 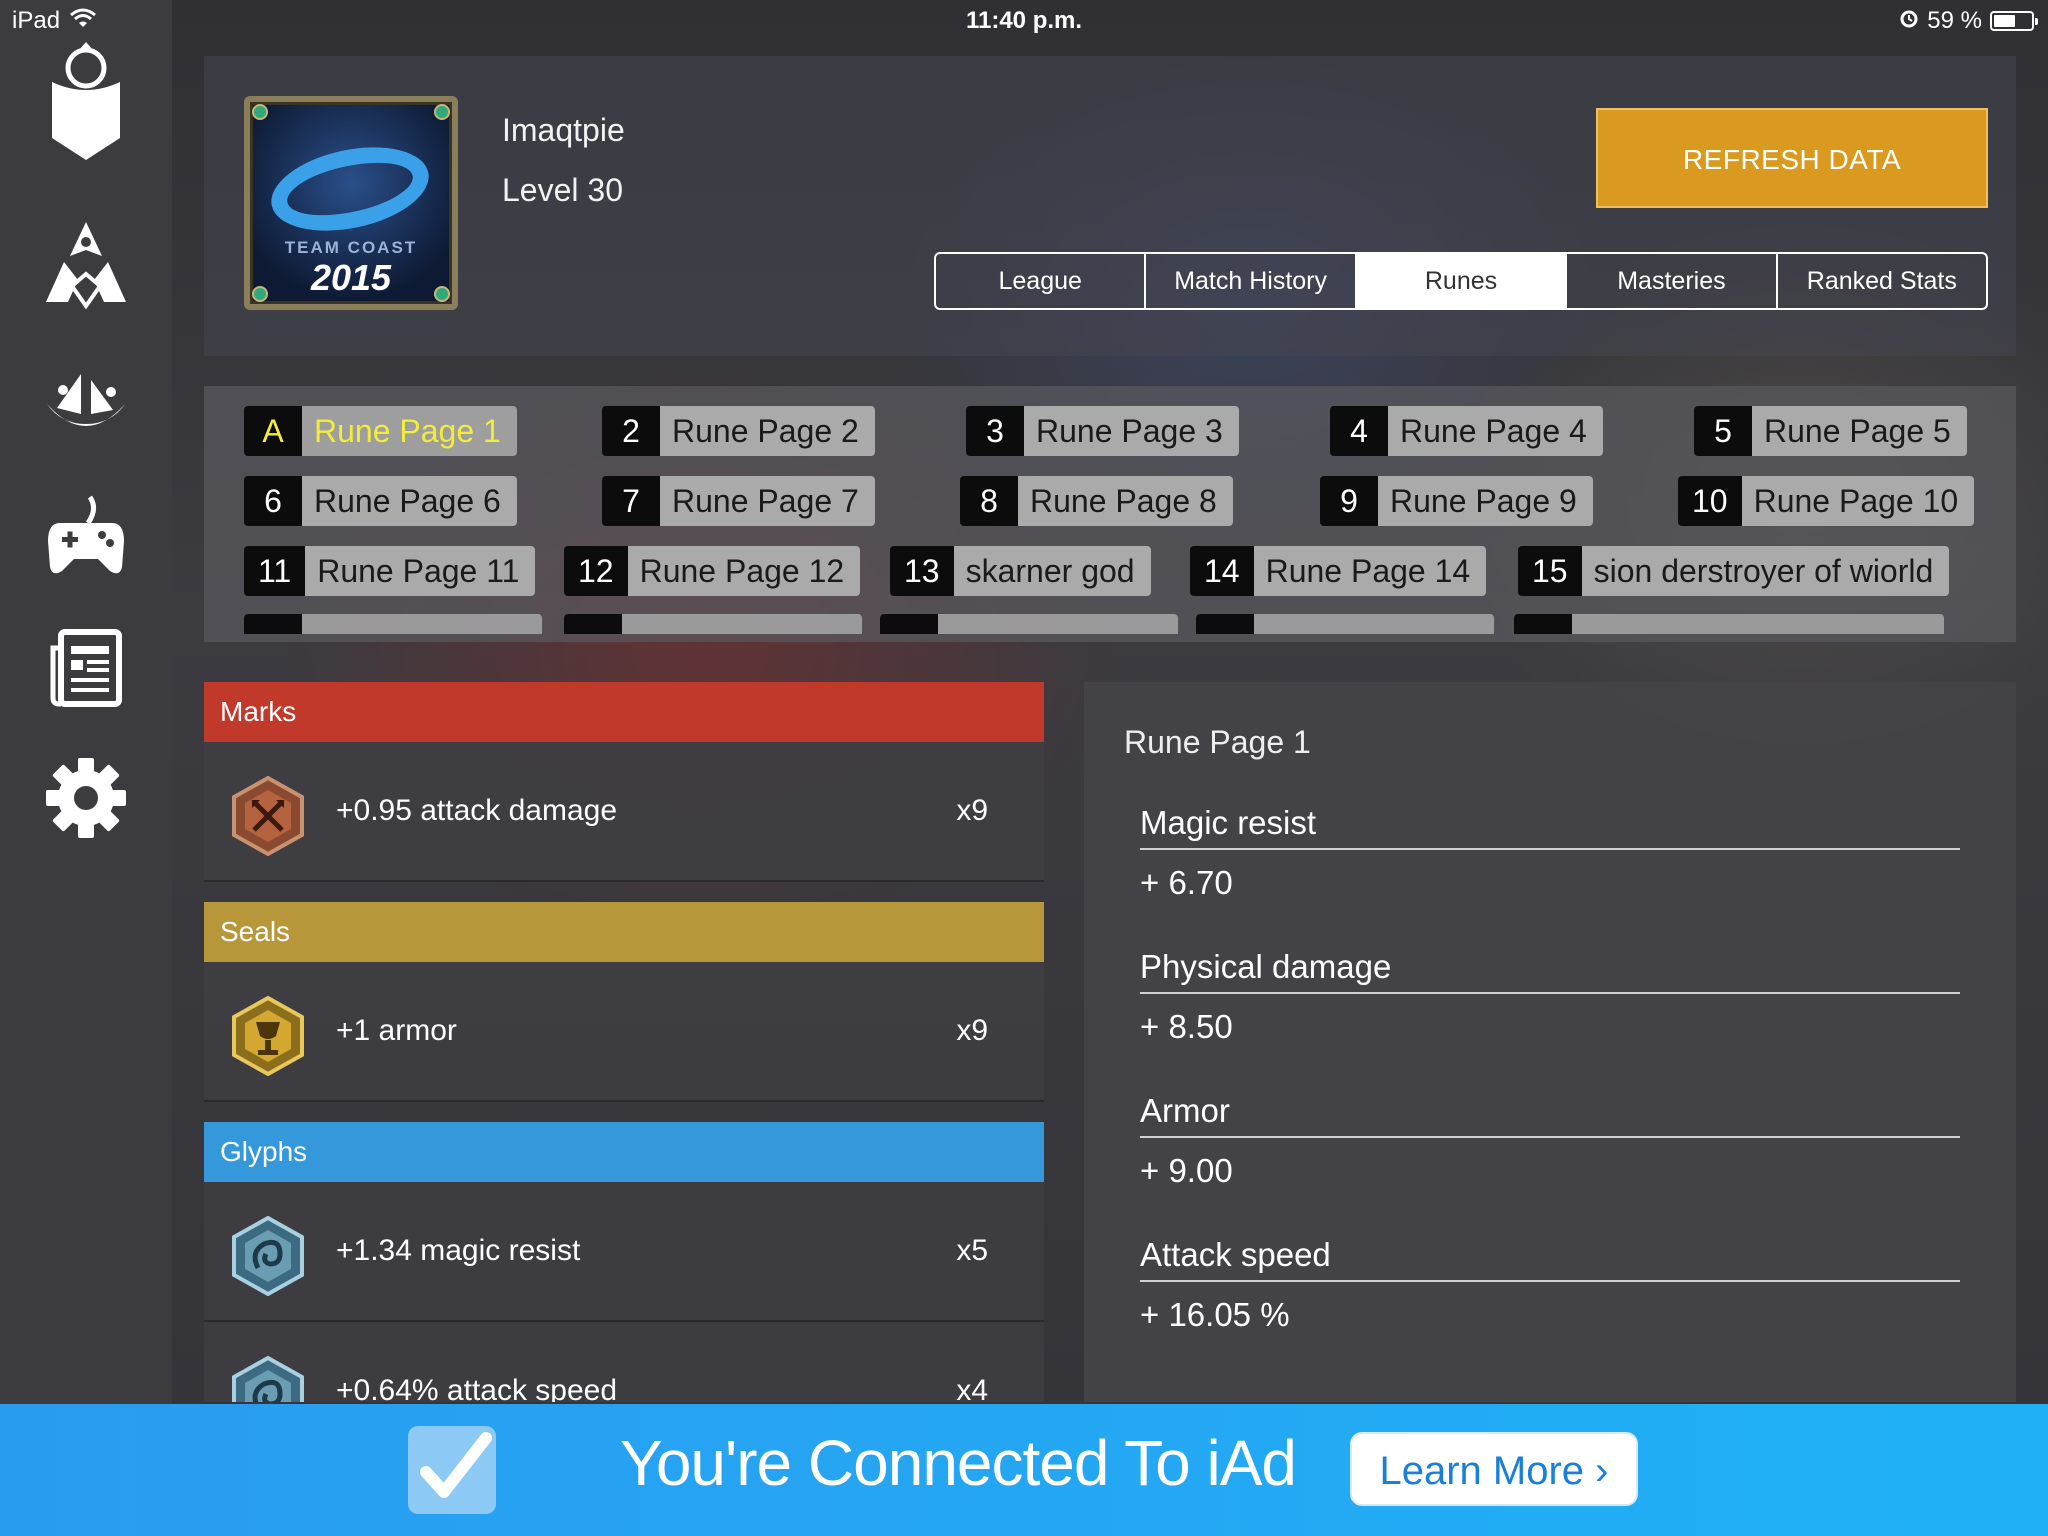 What do you see at coordinates (477, 810) in the screenshot?
I see `rune-description: +0.95 attack damage` at bounding box center [477, 810].